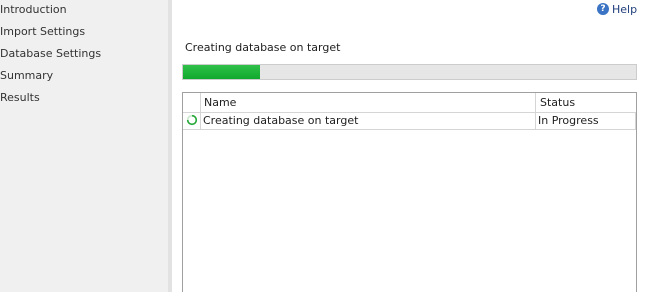 The height and width of the screenshot is (292, 651). Describe the element at coordinates (221, 72) in the screenshot. I see `progress-fill` at that location.